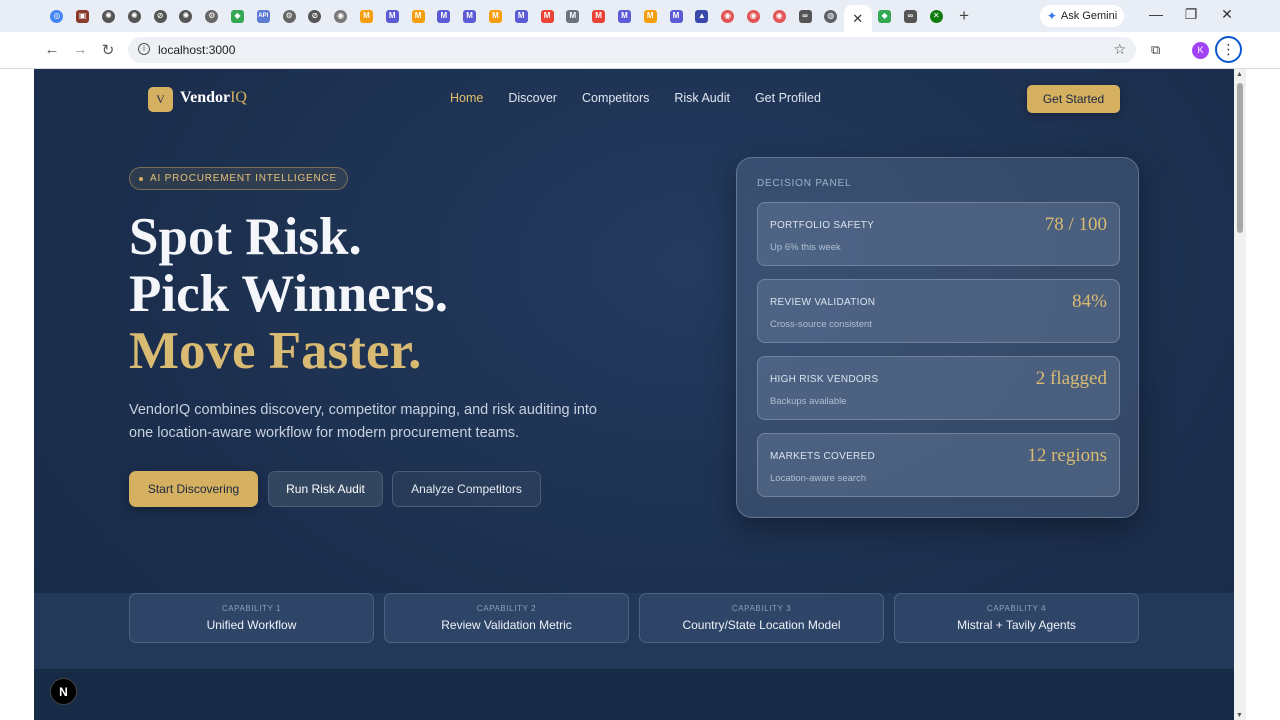  What do you see at coordinates (1191, 14) in the screenshot?
I see `restore-icon: ❐` at bounding box center [1191, 14].